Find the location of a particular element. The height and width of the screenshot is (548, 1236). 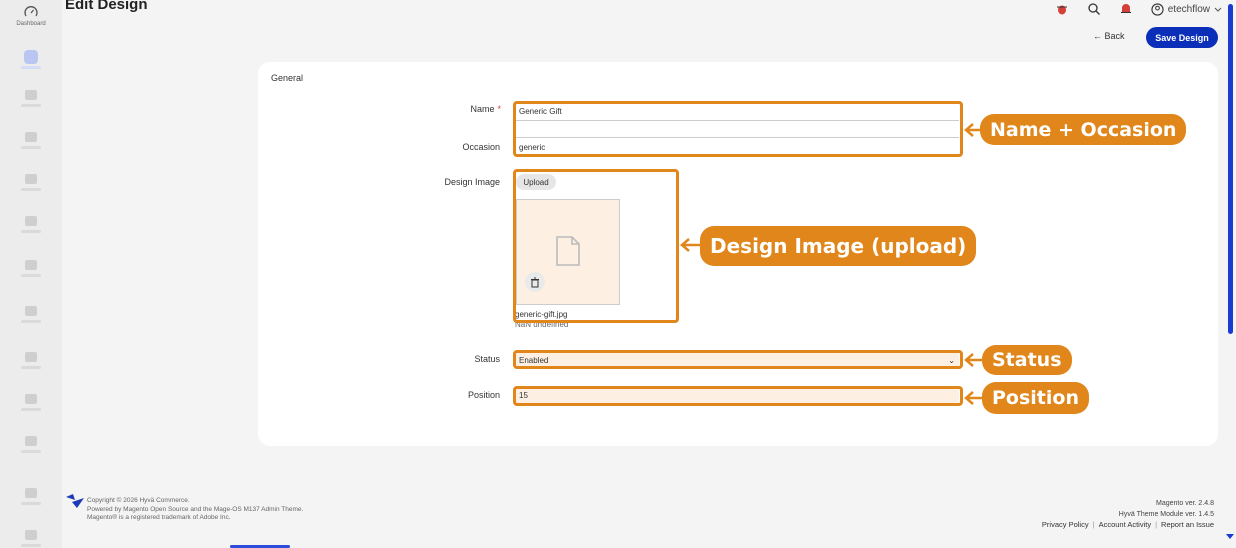

highlight-status is located at coordinates (738, 359).